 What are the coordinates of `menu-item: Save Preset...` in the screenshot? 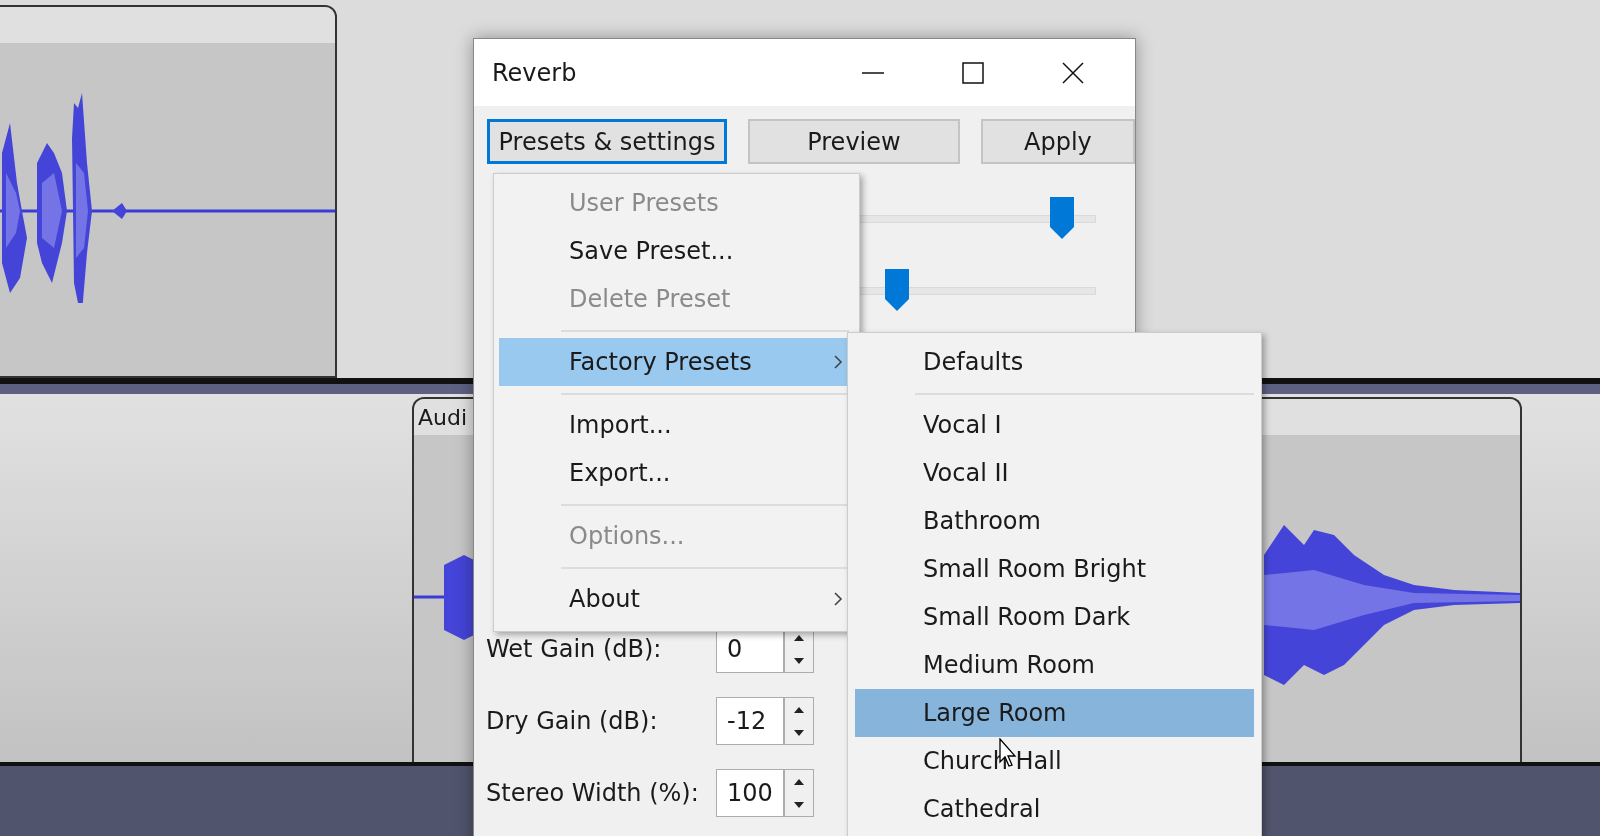 It's located at (679, 251).